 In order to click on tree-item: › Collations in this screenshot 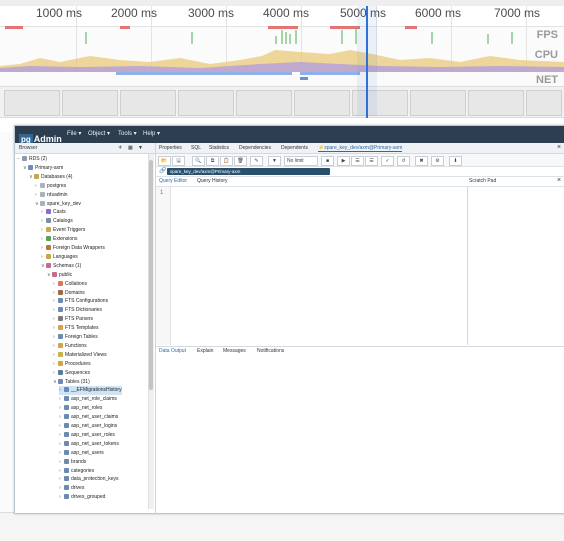, I will do `click(70, 284)`.